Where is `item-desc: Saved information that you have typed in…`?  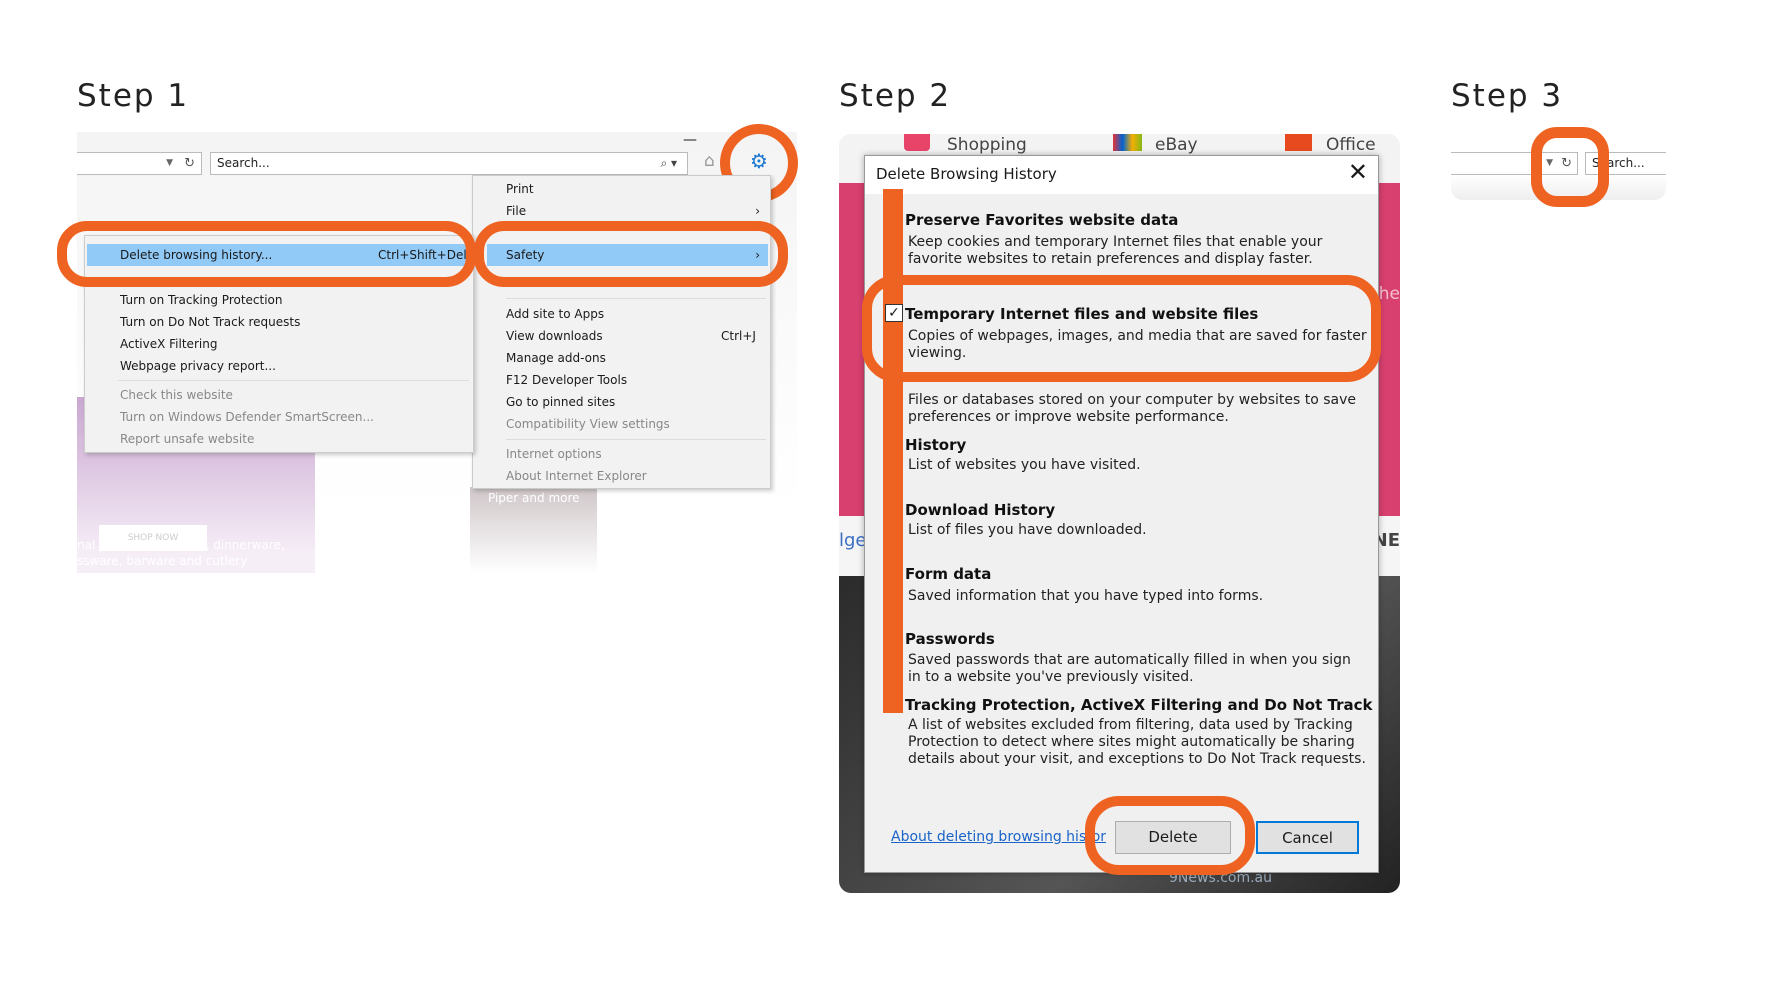
item-desc: Saved information that you have typed in… is located at coordinates (1086, 596).